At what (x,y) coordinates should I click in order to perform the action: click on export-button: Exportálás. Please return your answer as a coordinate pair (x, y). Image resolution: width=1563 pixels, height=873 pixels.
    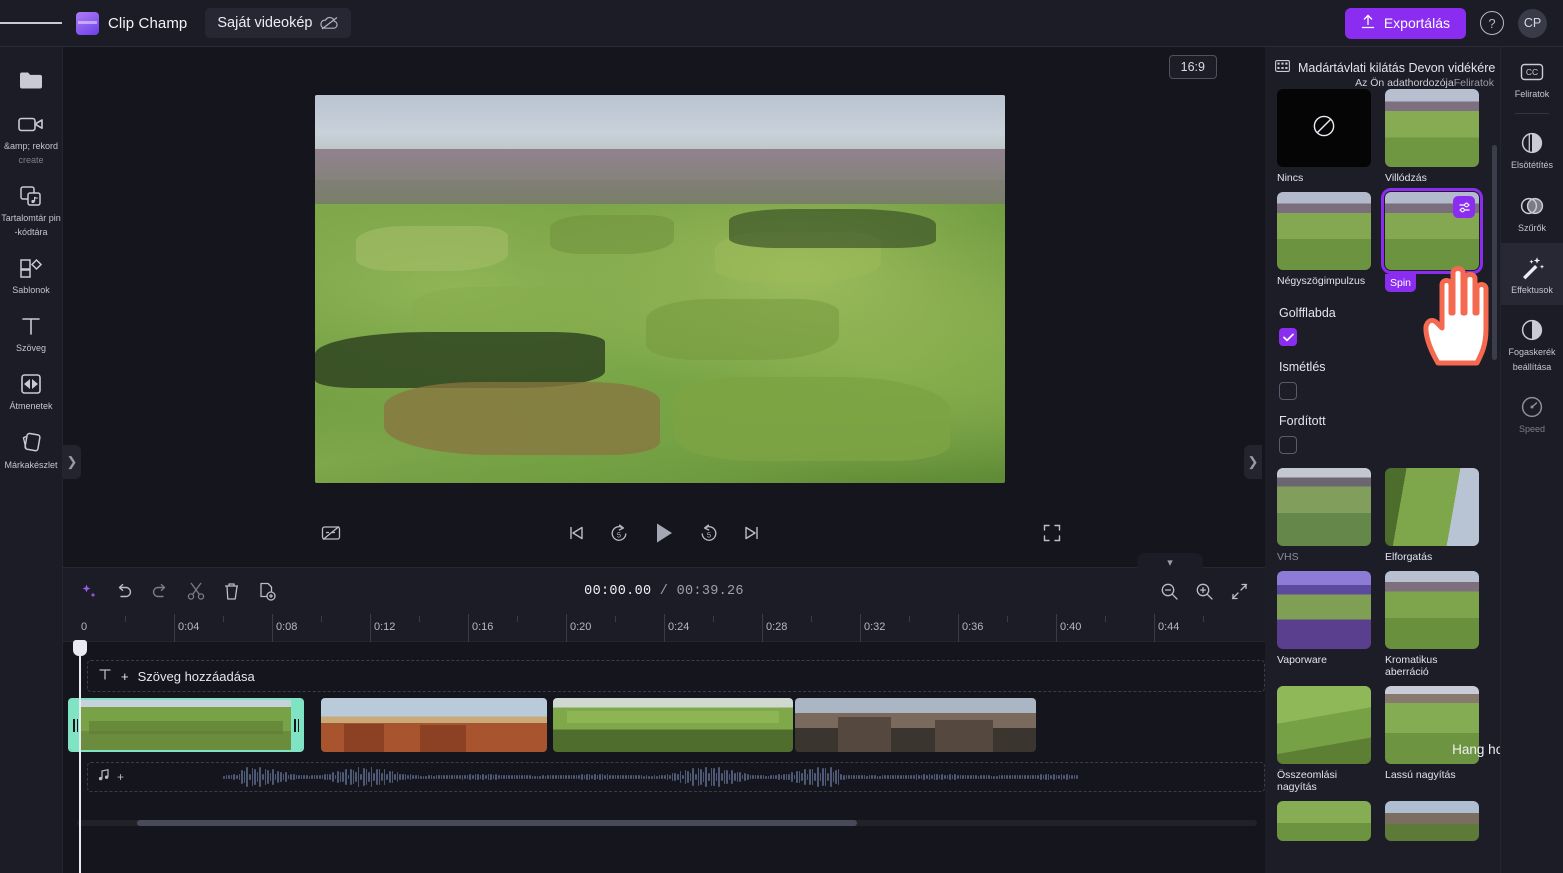
    Looking at the image, I should click on (1405, 23).